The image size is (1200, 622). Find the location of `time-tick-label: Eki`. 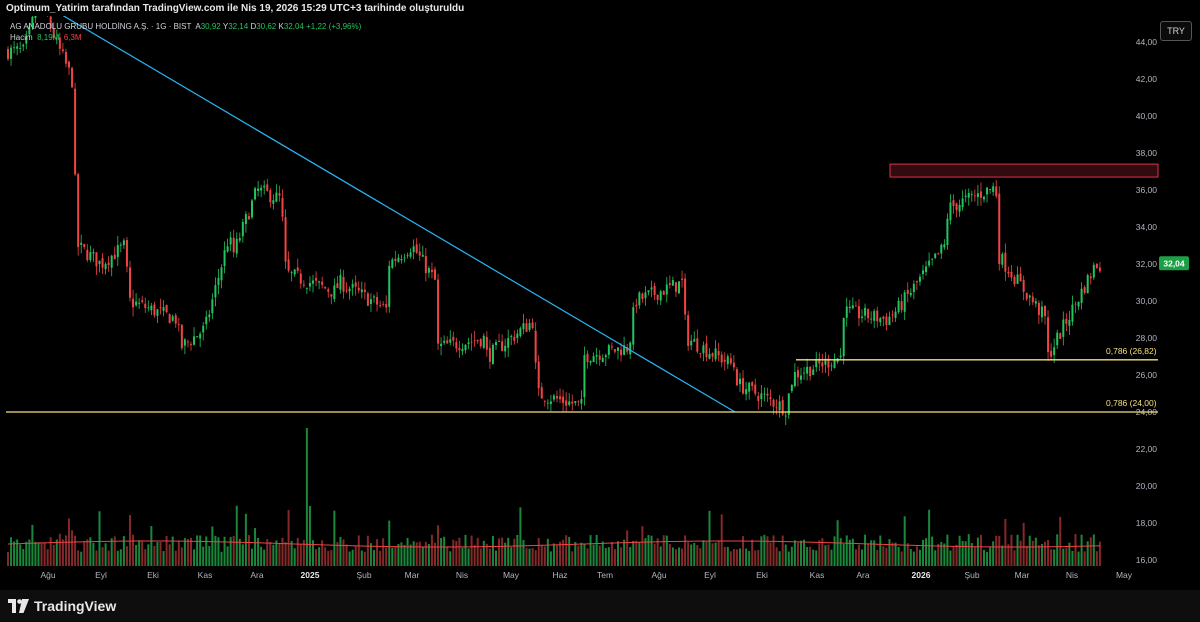

time-tick-label: Eki is located at coordinates (762, 575).